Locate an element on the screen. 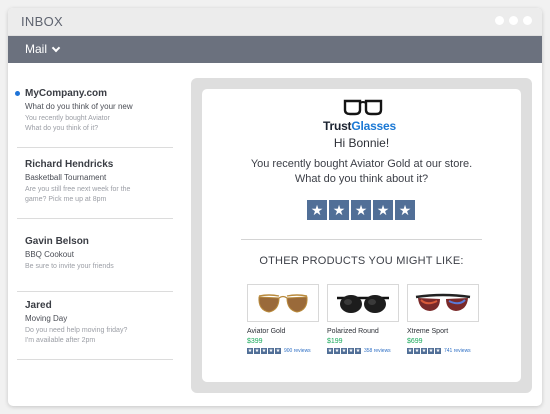 The width and height of the screenshot is (550, 414). product-card-polarized: Polarized Round $199 ★ ★ ★ ★ ★ 358 reviews is located at coordinates (364, 319).